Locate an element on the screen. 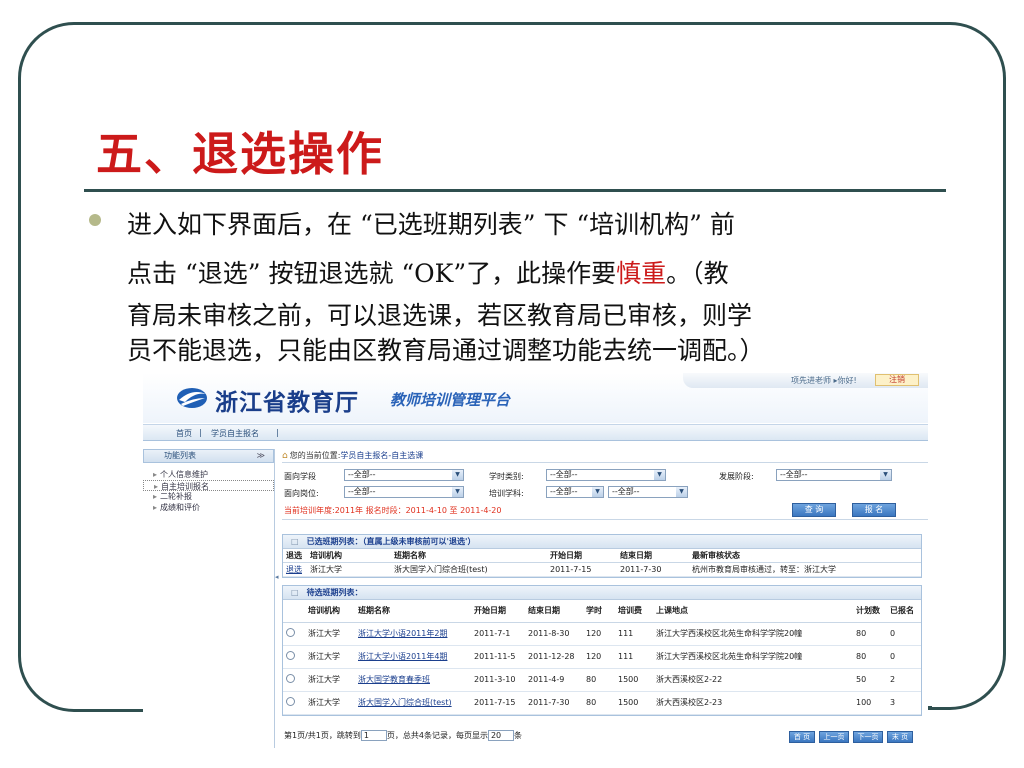 Image resolution: width=1024 pixels, height=768 pixels. col-header: 培训费 is located at coordinates (634, 611).